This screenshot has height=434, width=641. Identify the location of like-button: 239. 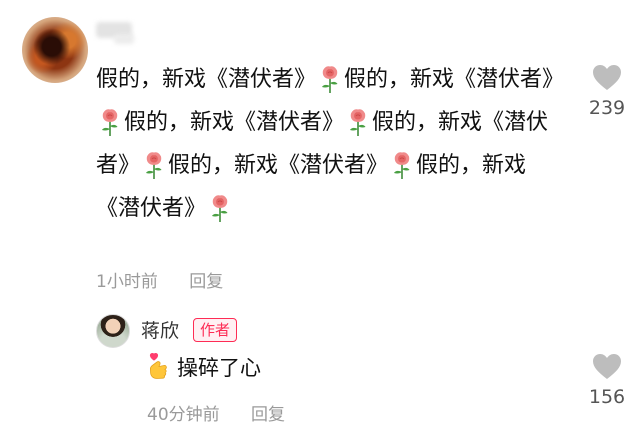
(607, 91).